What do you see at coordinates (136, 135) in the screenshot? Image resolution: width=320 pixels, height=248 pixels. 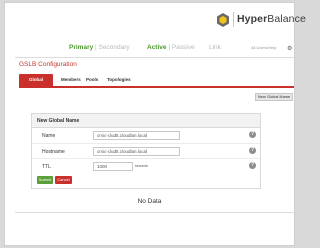 I see `name-field: cmic-cludtt.cloudlan.local` at bounding box center [136, 135].